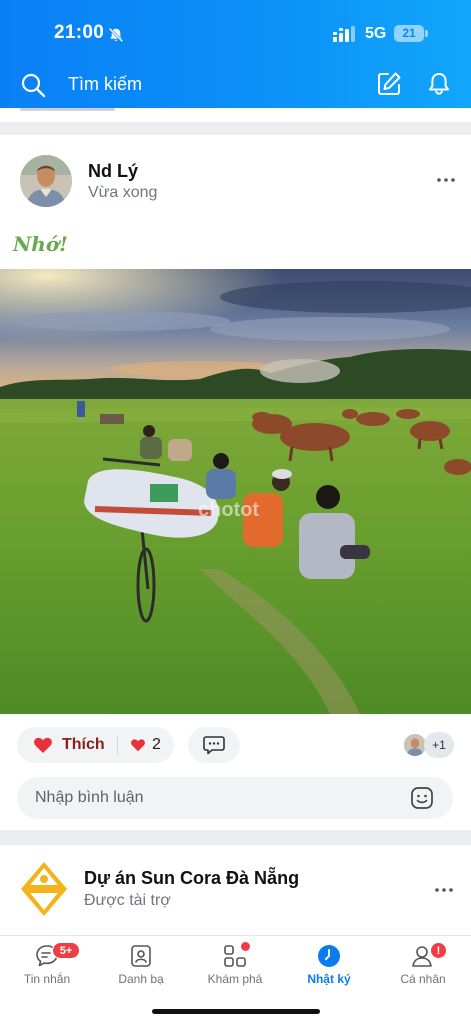  What do you see at coordinates (422, 798) in the screenshot?
I see `sticker-icon` at bounding box center [422, 798].